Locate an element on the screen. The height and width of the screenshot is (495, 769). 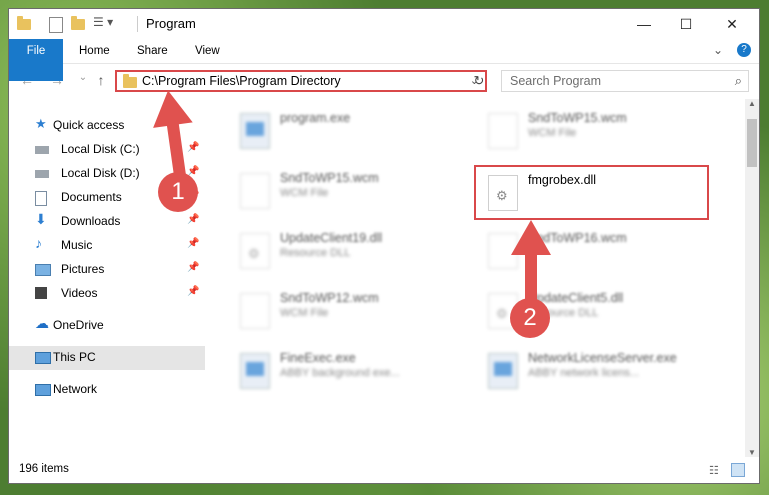
step-badge-1: 1 is located at coordinates (178, 192).